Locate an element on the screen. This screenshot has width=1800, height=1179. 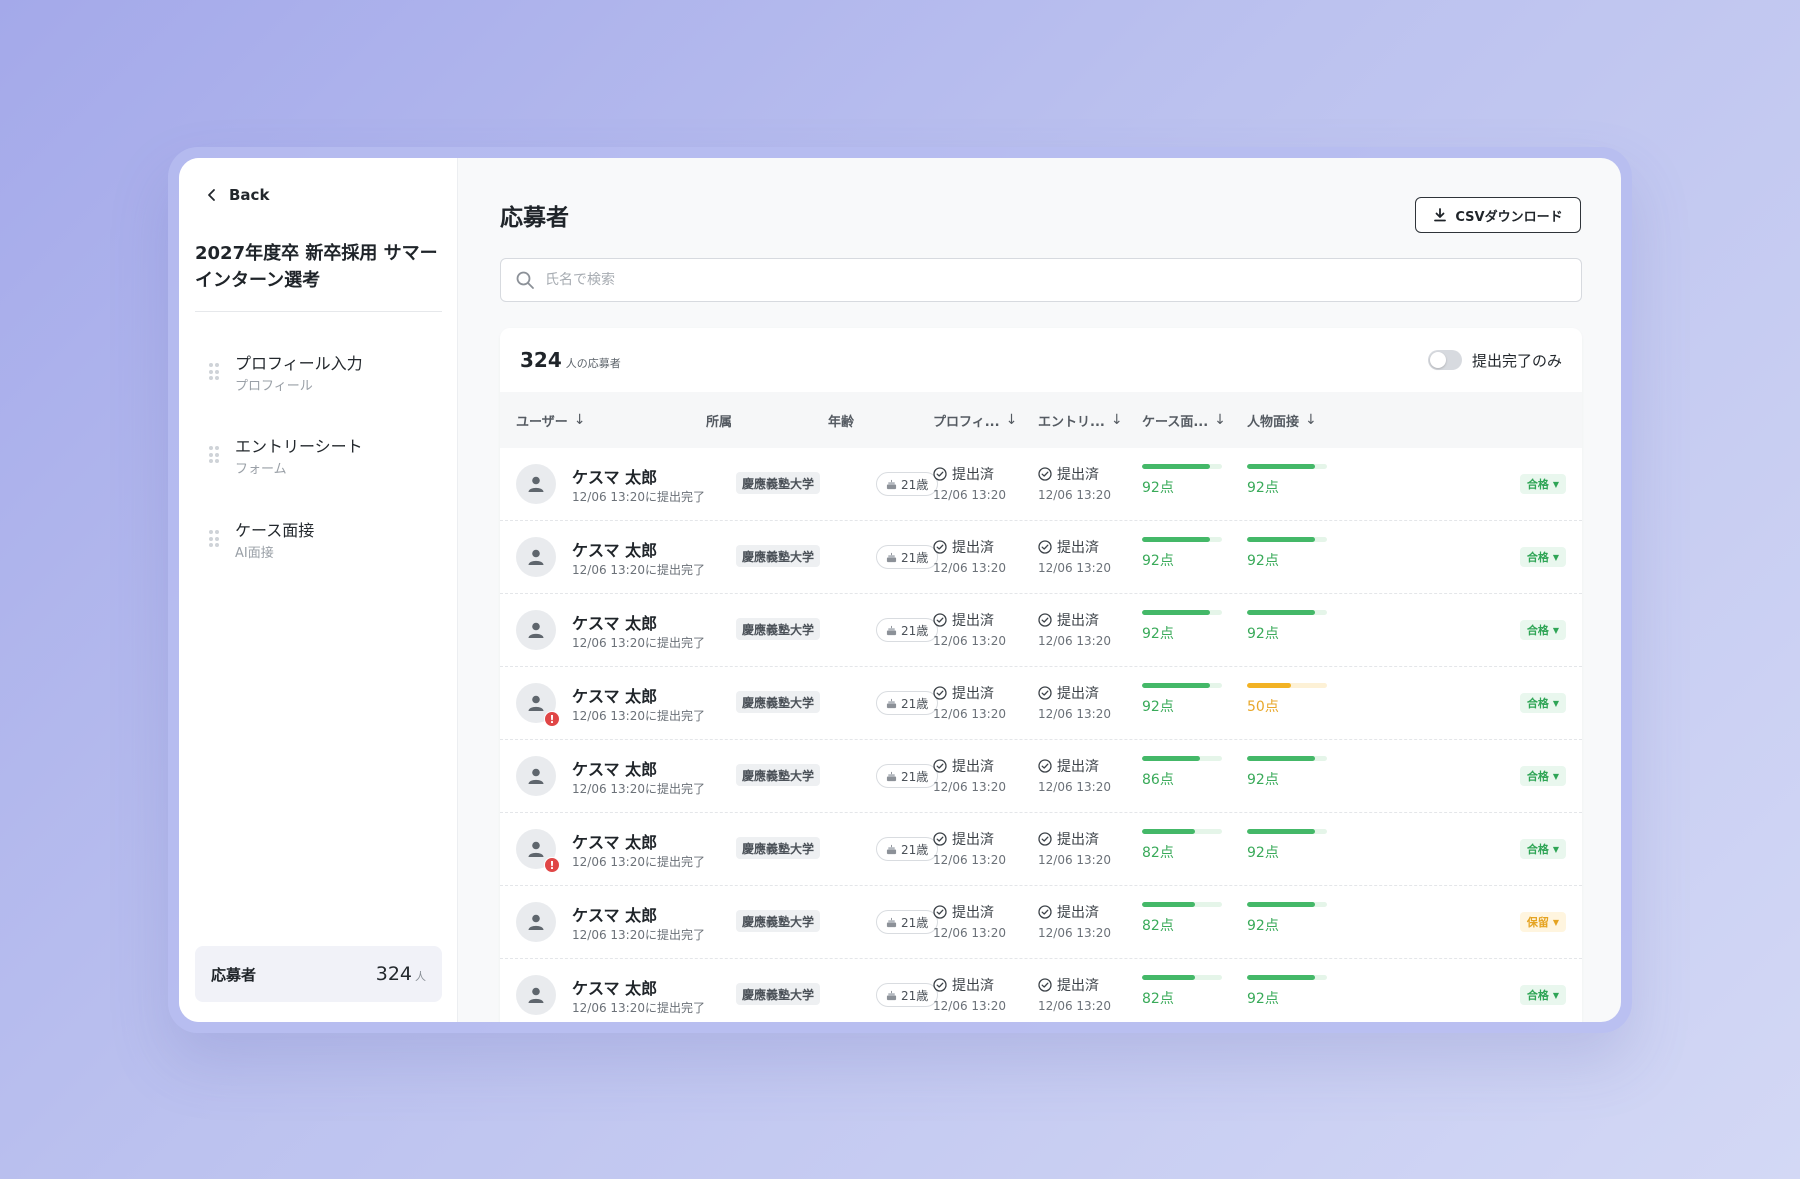
cake-icon is located at coordinates (891, 849).